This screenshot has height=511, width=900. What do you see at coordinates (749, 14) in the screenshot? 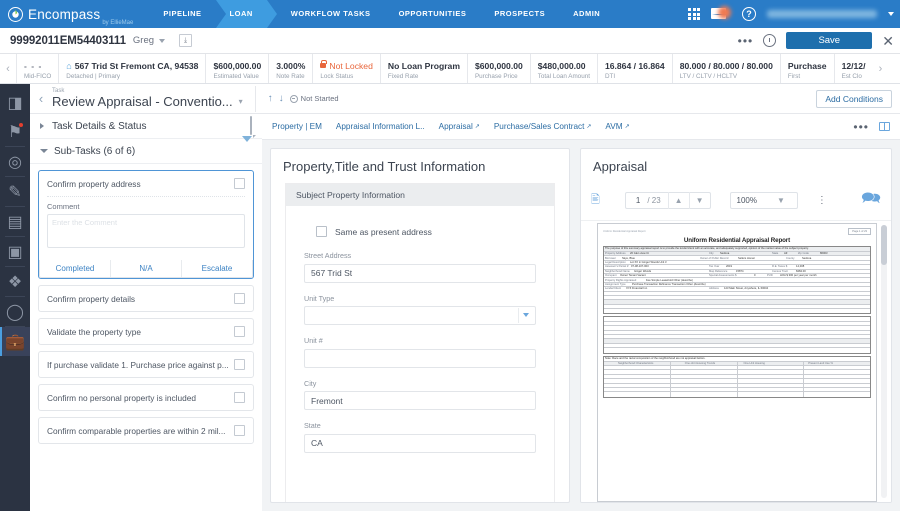
I see `help-icon: ?` at bounding box center [749, 14].